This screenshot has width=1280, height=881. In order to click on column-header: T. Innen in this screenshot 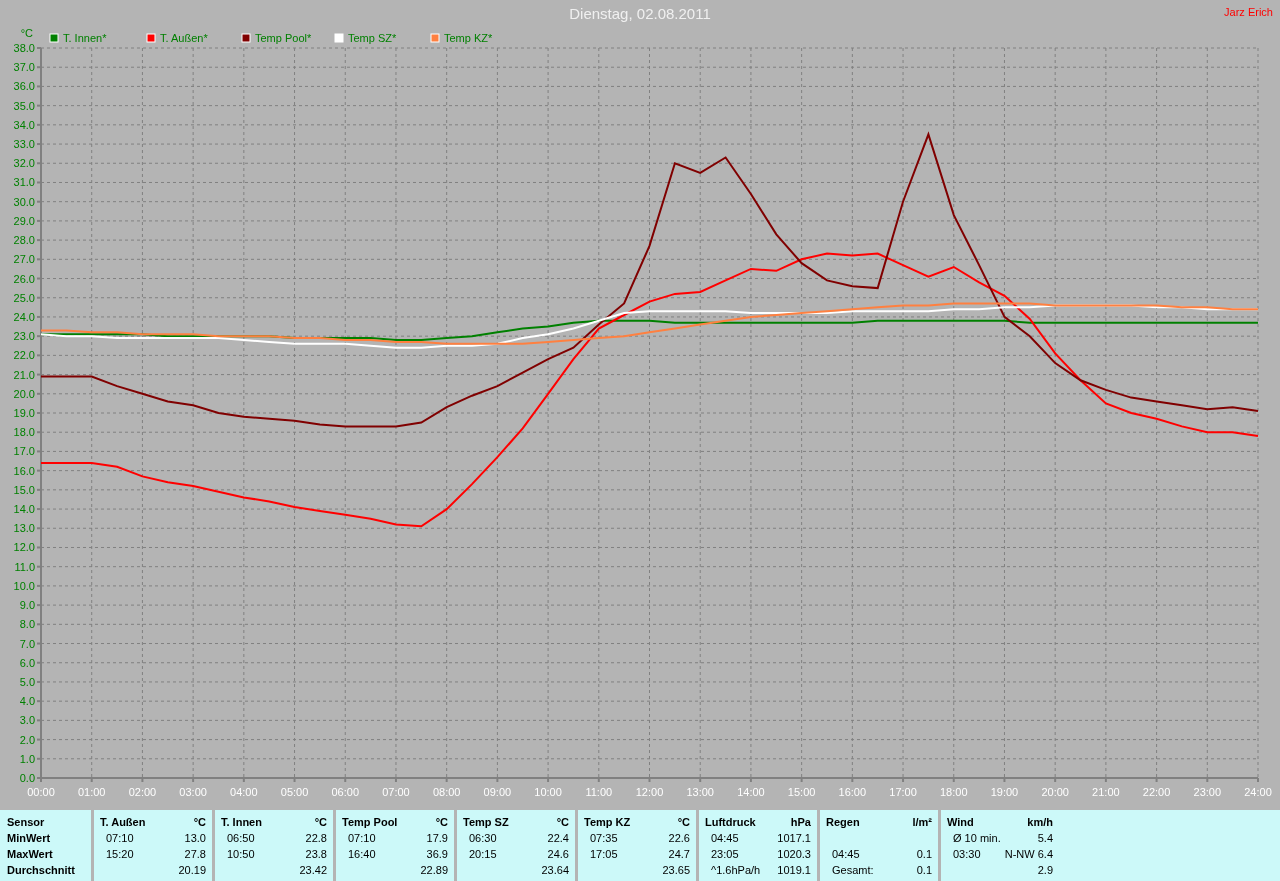, I will do `click(241, 822)`.